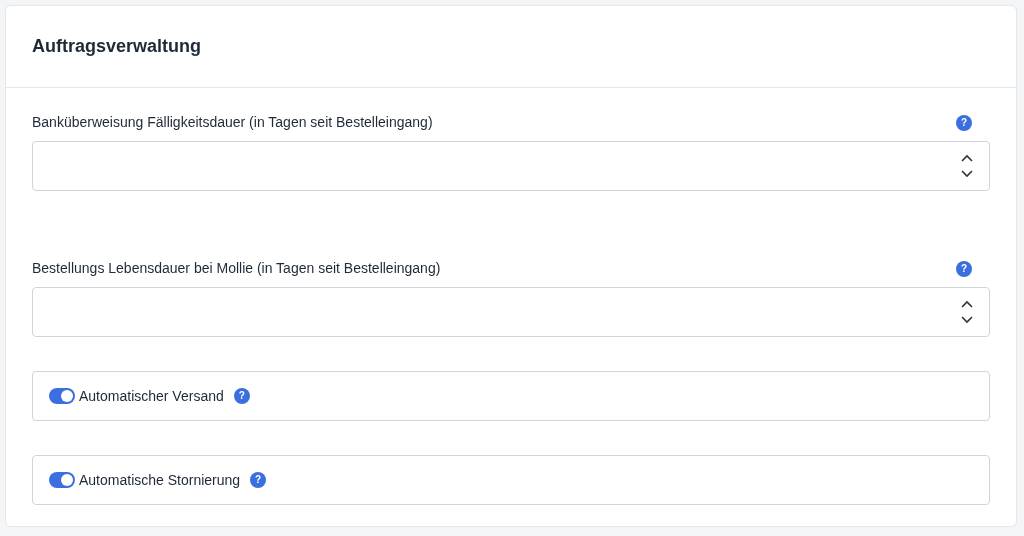 Image resolution: width=1024 pixels, height=536 pixels. I want to click on field-label: Banküberweisung Fälligkeitsdauer (in Tagen seit Bestelleingang), so click(232, 122).